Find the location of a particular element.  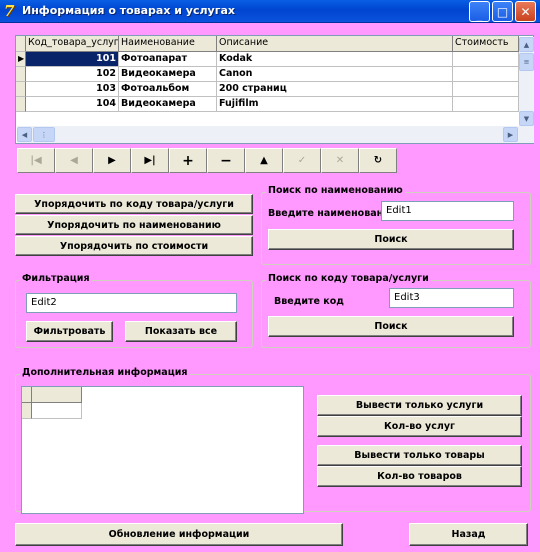

column-header is located at coordinates (57, 395).